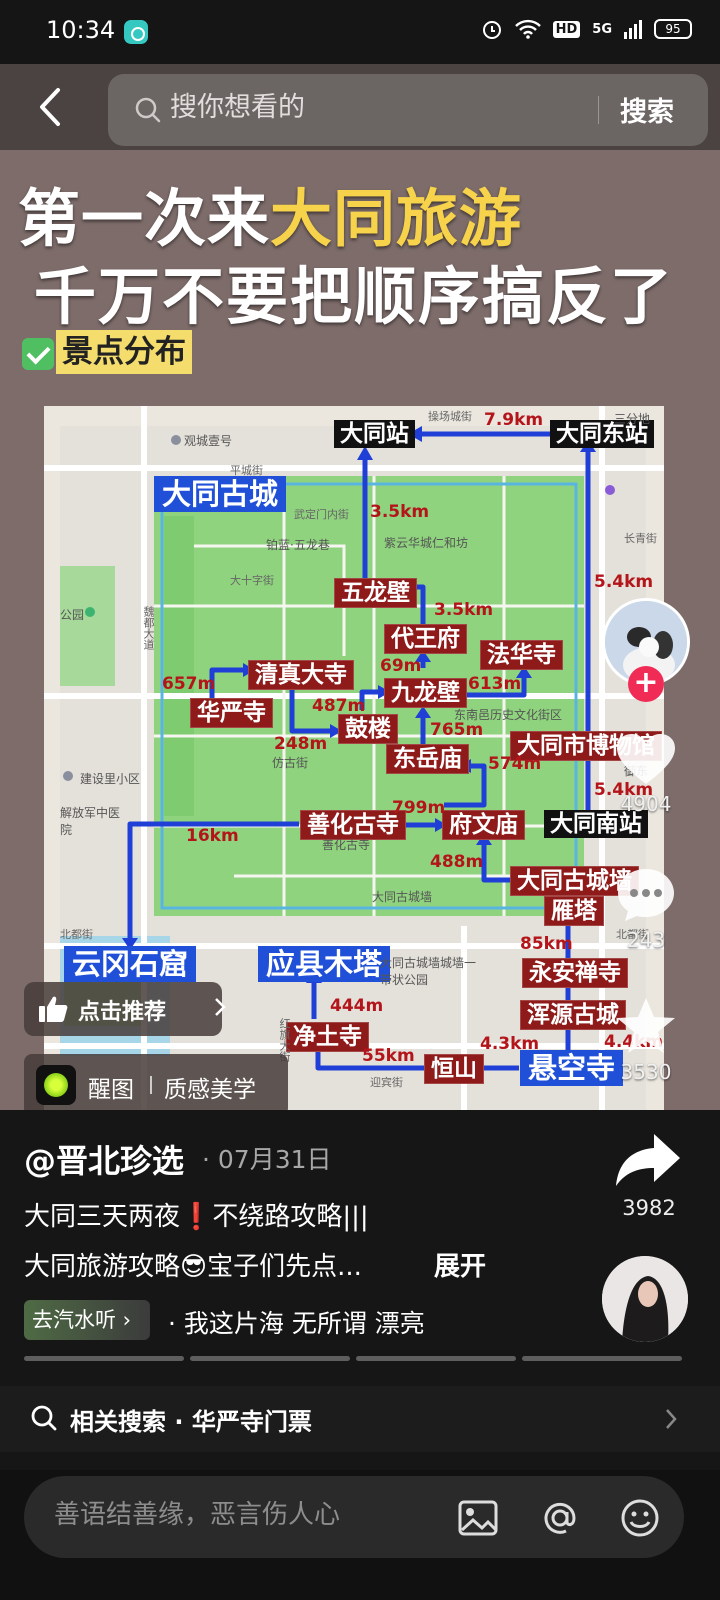 This screenshot has height=1600, width=720. What do you see at coordinates (521, 655) in the screenshot?
I see `attraction-label: 法华寺` at bounding box center [521, 655].